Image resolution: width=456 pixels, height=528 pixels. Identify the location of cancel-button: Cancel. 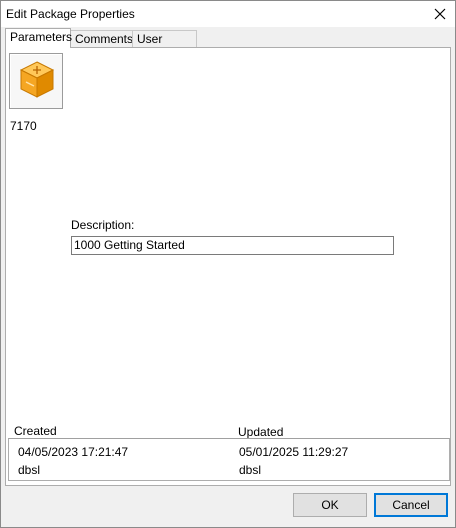
(411, 505).